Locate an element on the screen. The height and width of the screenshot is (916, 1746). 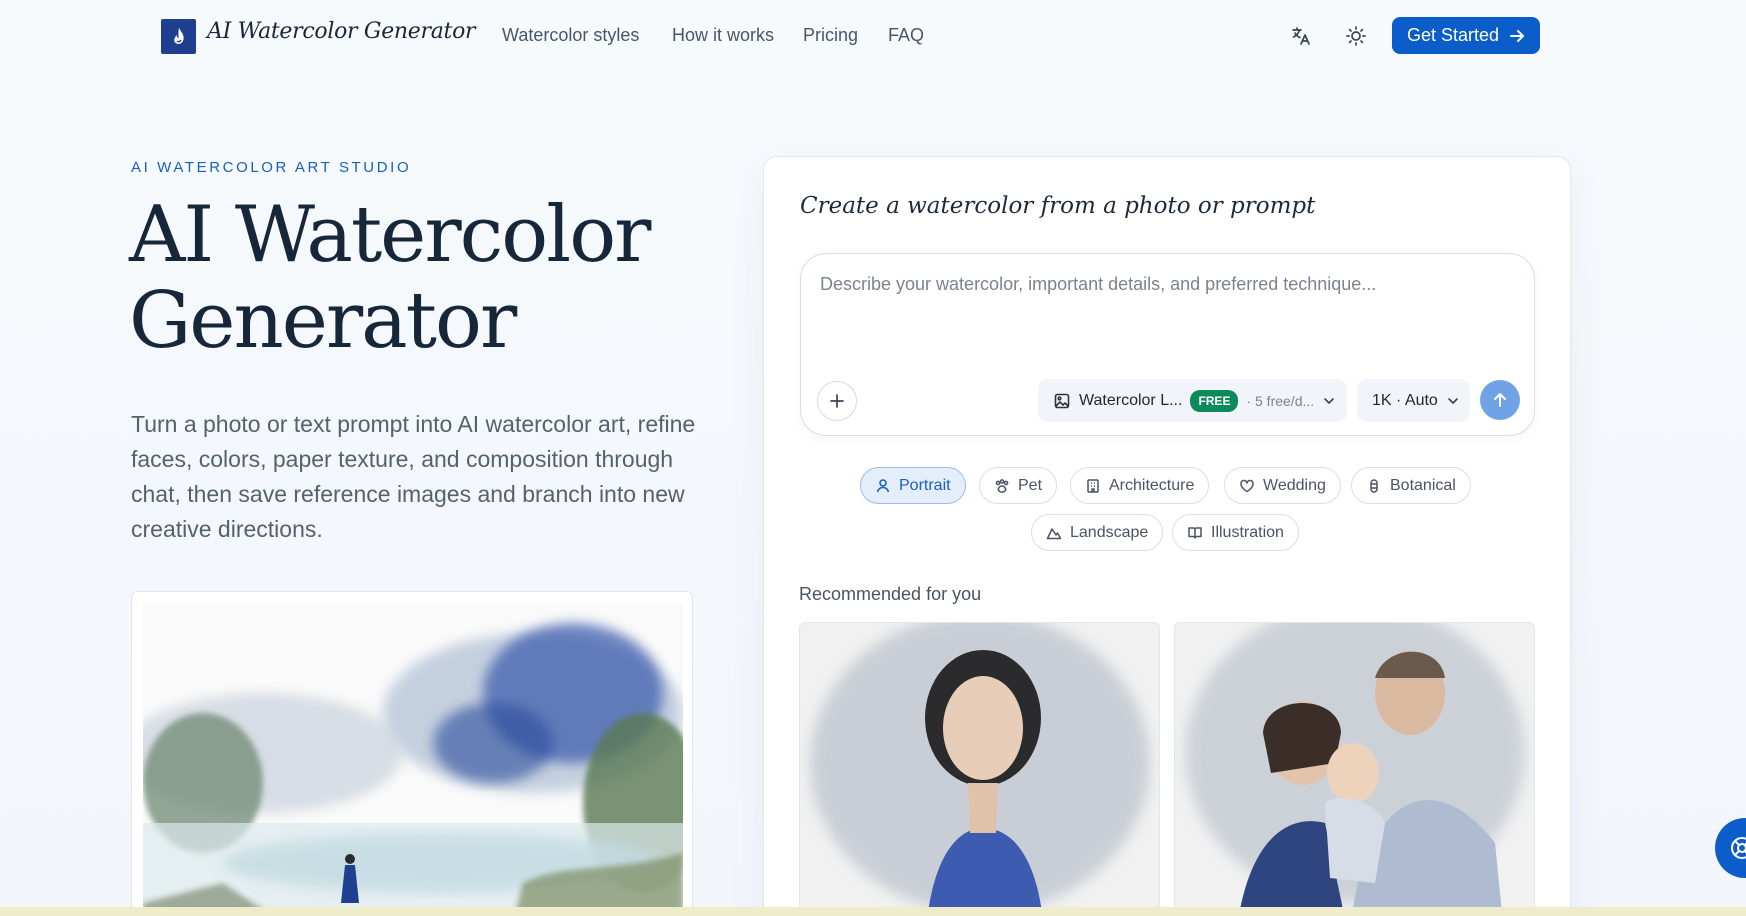
add-attachment-button is located at coordinates (837, 401).